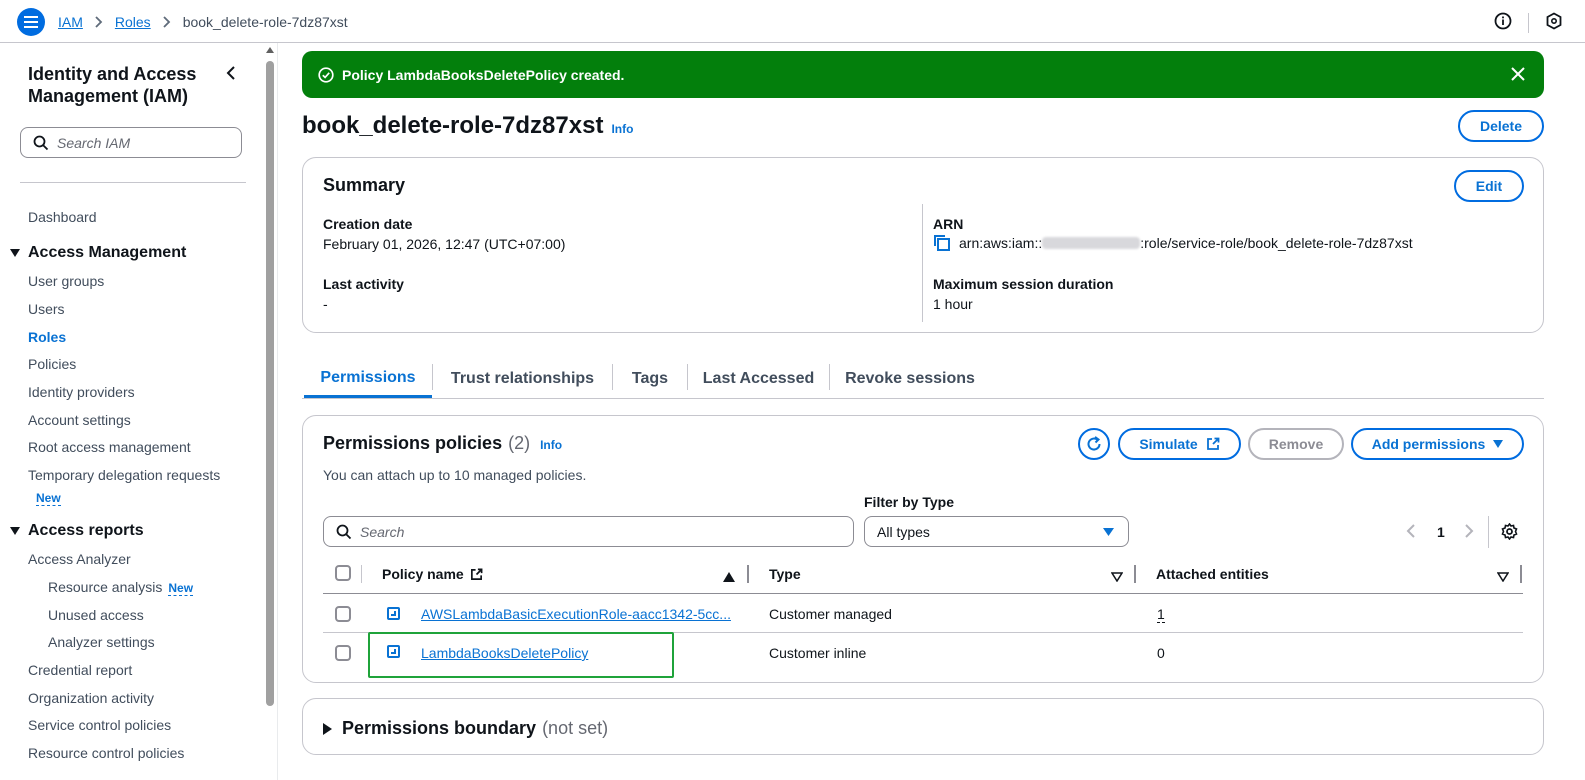 This screenshot has height=780, width=1585. I want to click on sidebar-item-temporary-delegation: Temporary delegation requests, so click(124, 475).